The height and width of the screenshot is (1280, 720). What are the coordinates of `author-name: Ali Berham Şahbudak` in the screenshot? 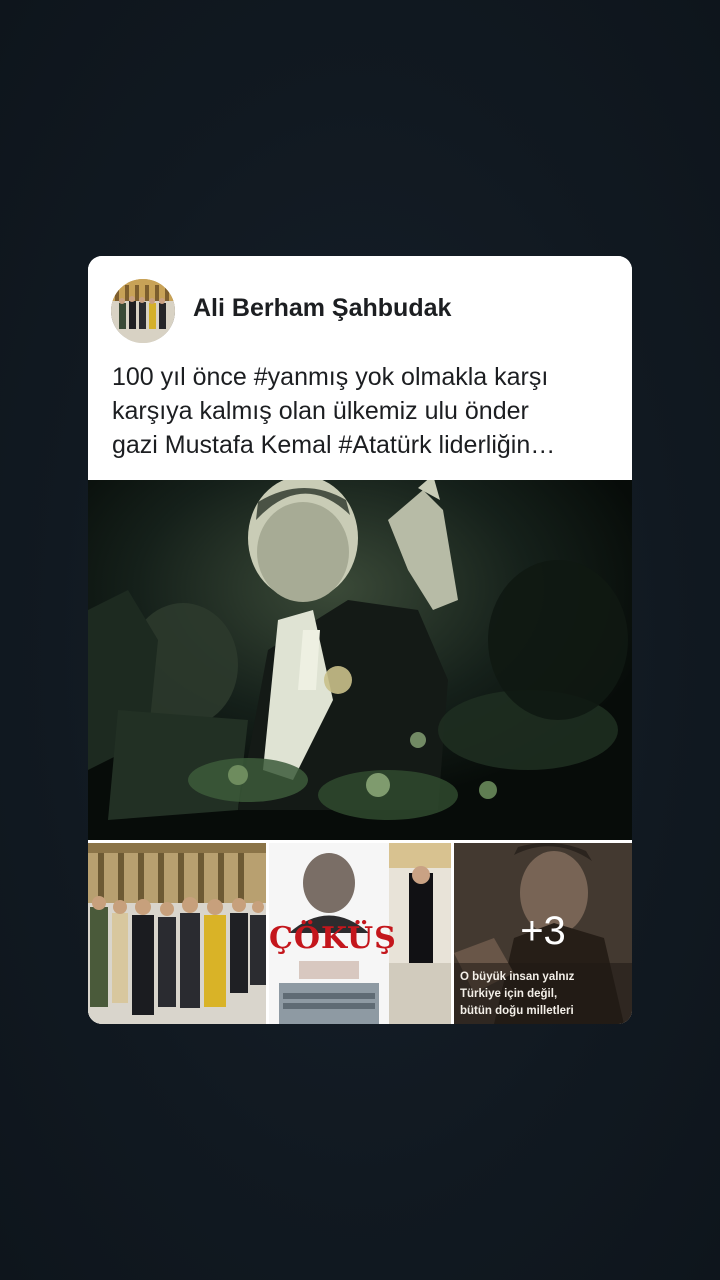 It's located at (322, 308).